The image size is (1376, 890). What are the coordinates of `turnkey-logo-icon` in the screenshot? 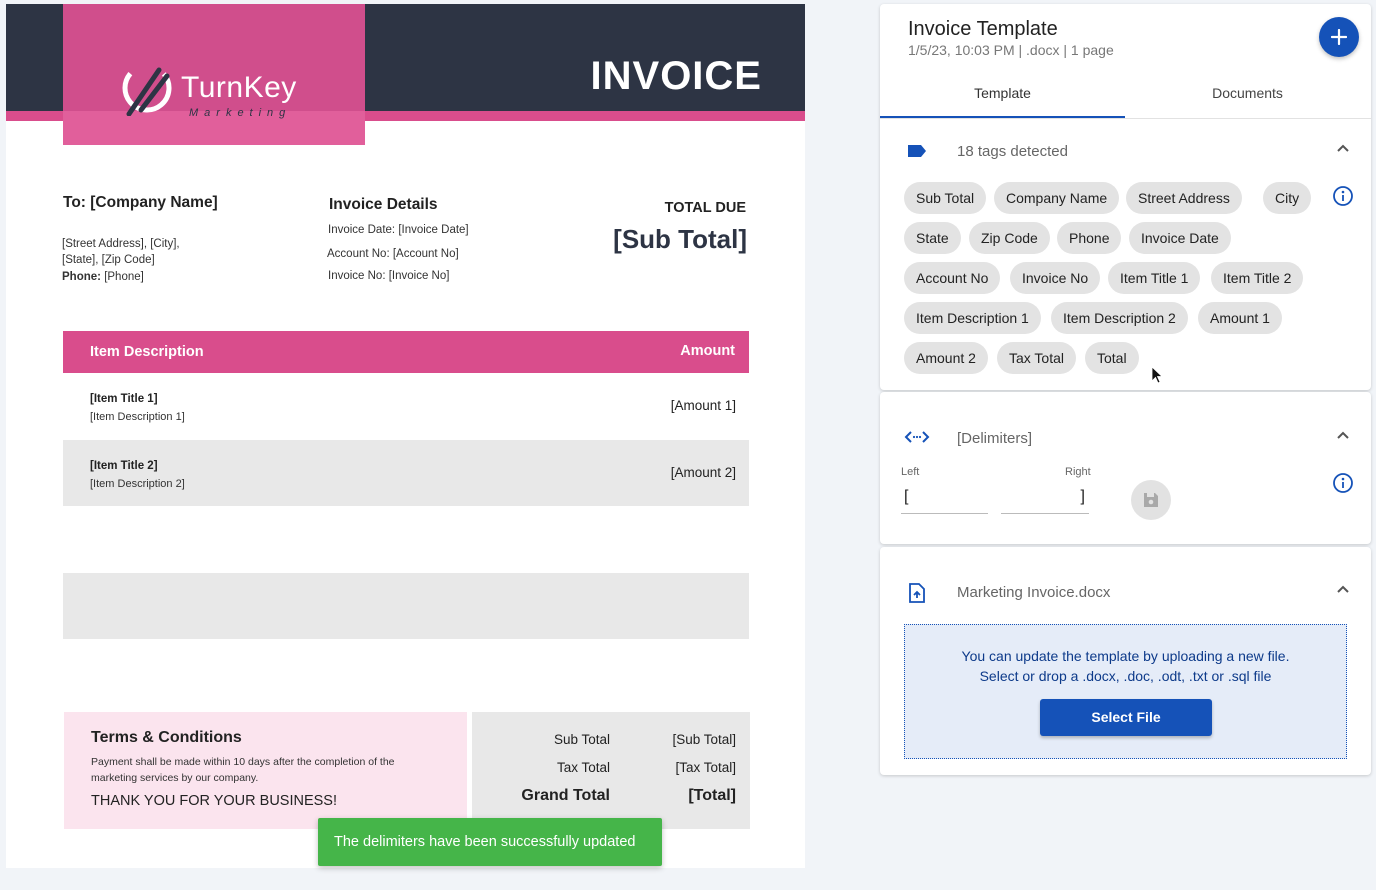 It's located at (147, 89).